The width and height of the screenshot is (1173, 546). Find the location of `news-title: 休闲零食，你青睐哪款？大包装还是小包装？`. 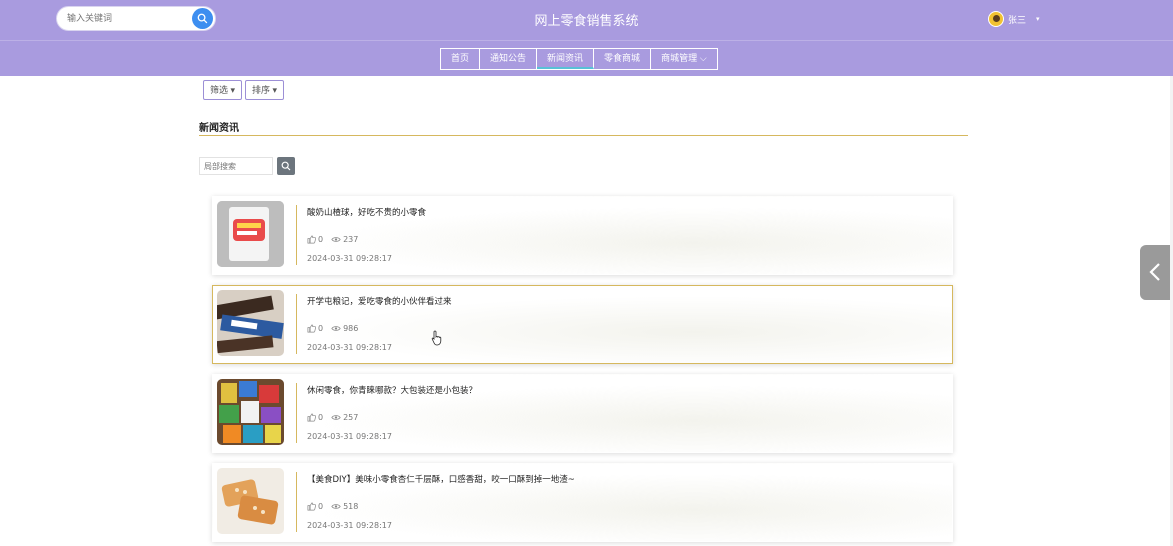

news-title: 休闲零食，你青睐哪款？大包装还是小包装？ is located at coordinates (392, 390).